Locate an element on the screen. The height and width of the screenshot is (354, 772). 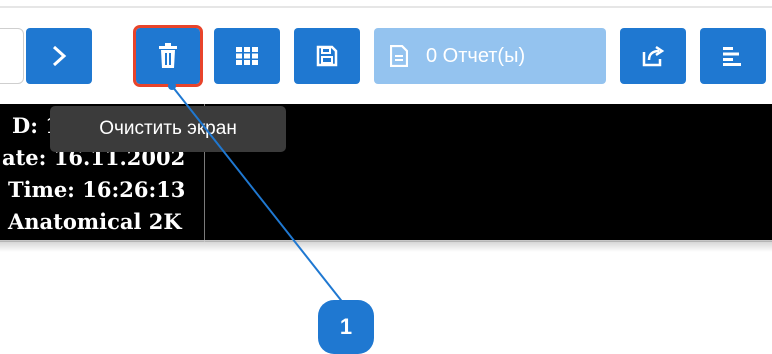
grid-icon is located at coordinates (247, 56).